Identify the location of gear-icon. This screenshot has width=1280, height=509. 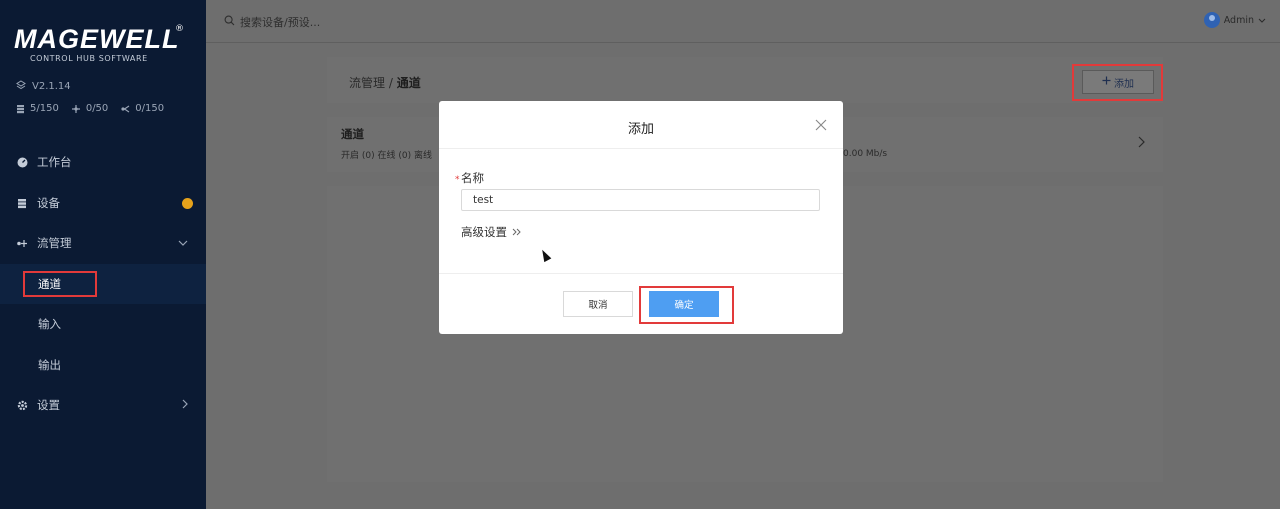
(22, 405).